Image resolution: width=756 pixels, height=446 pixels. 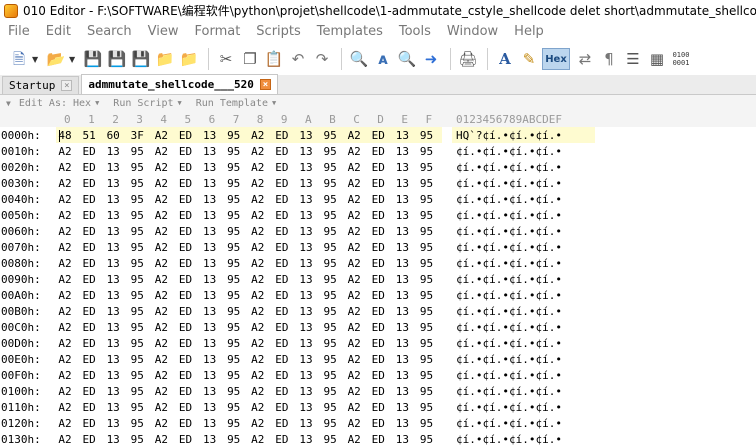 What do you see at coordinates (58, 32) in the screenshot?
I see `menu-edit: Edit` at bounding box center [58, 32].